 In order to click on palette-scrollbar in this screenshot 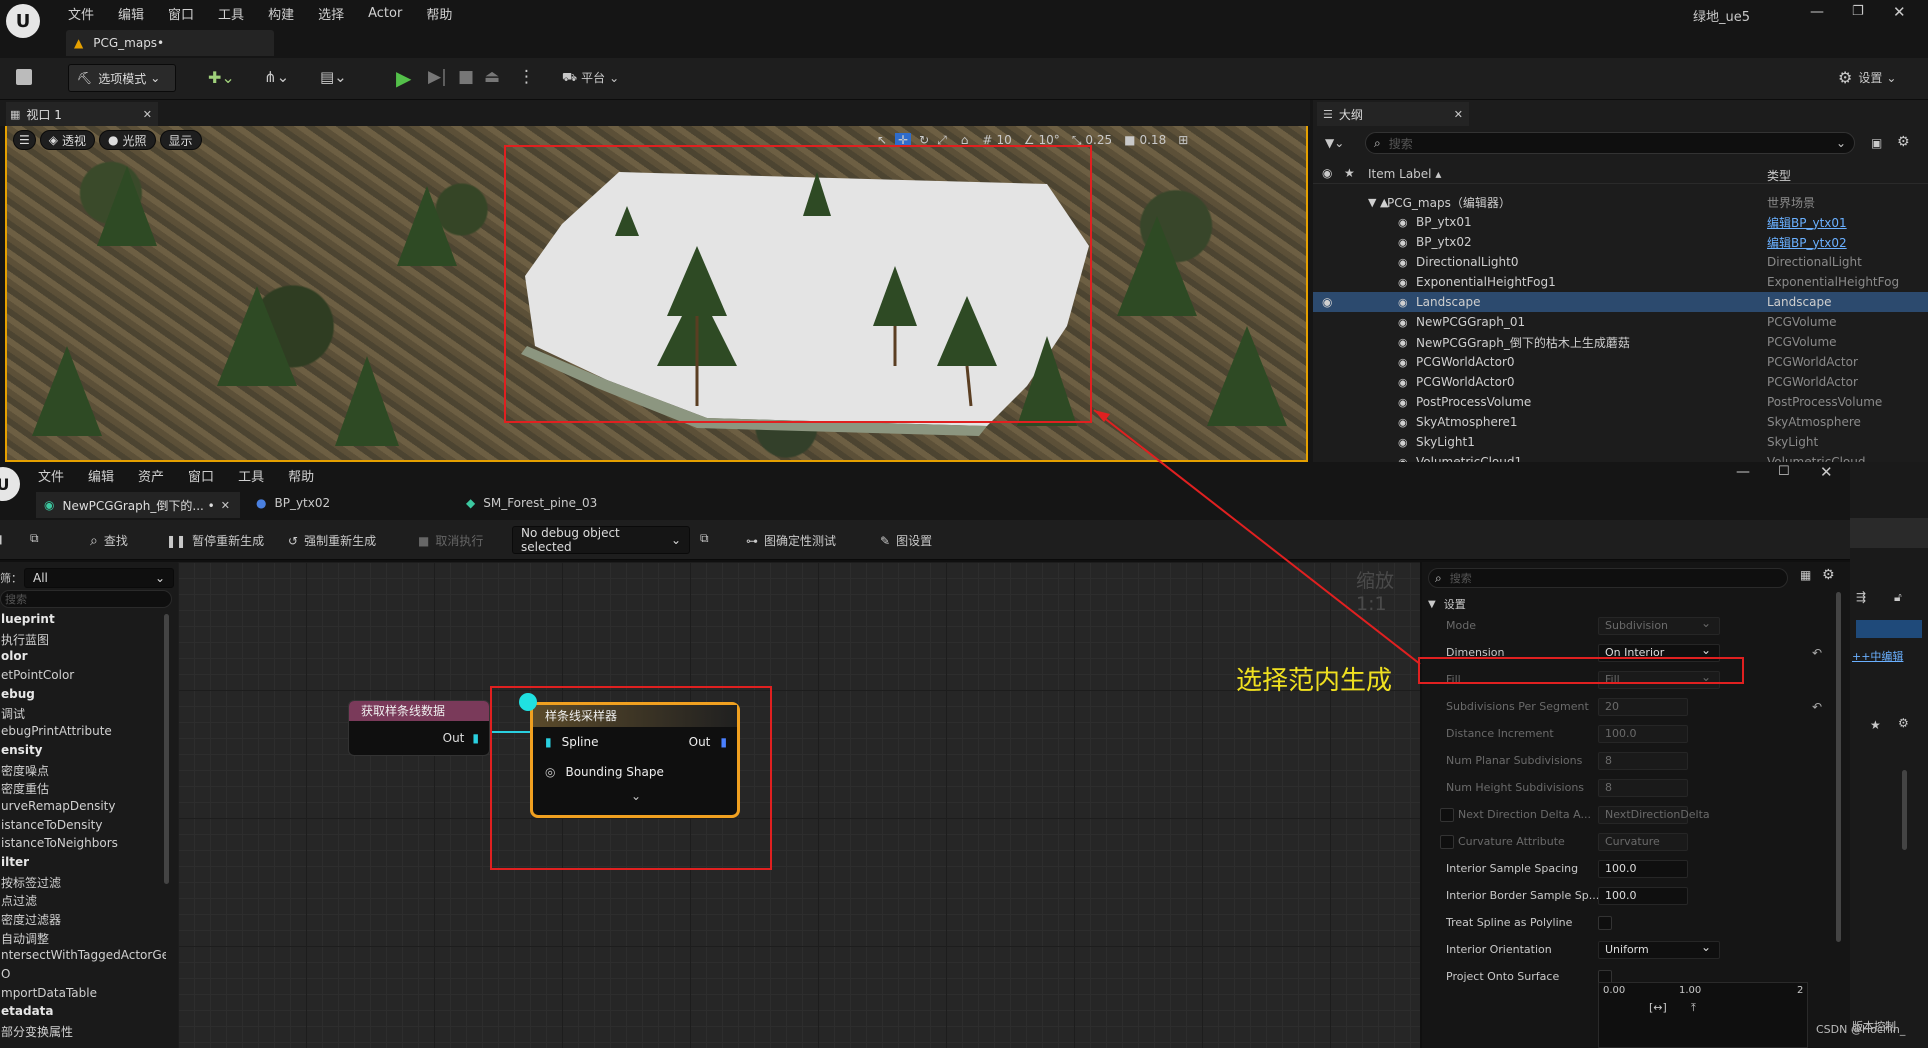, I will do `click(166, 749)`.